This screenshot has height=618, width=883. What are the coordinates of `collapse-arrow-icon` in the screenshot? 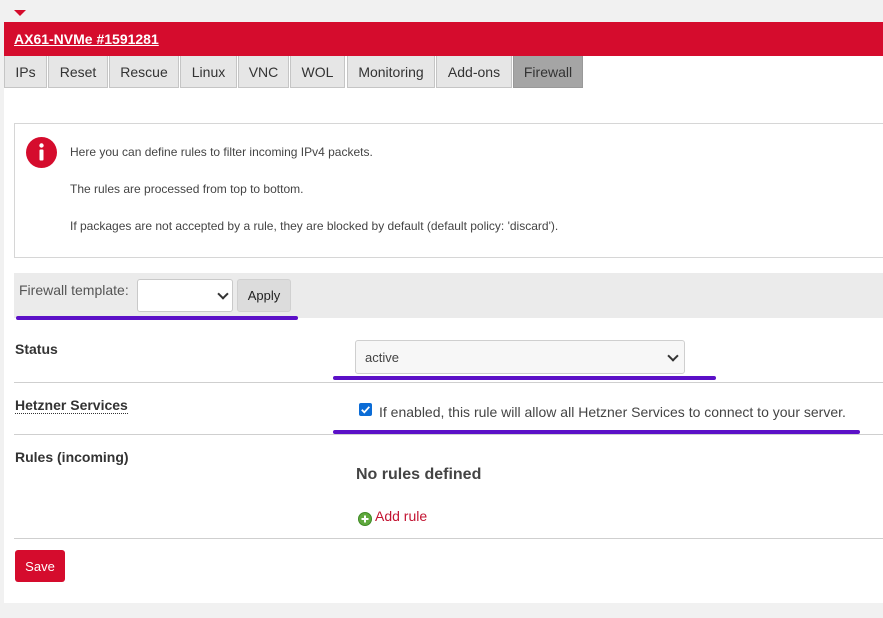 It's located at (20, 13).